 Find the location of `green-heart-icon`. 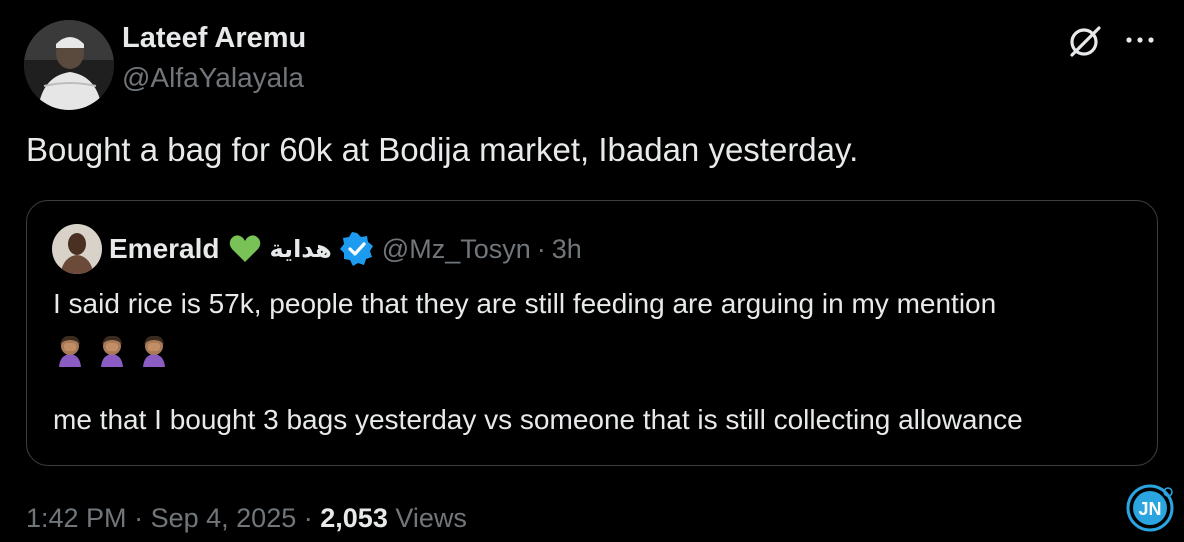

green-heart-icon is located at coordinates (244, 248).